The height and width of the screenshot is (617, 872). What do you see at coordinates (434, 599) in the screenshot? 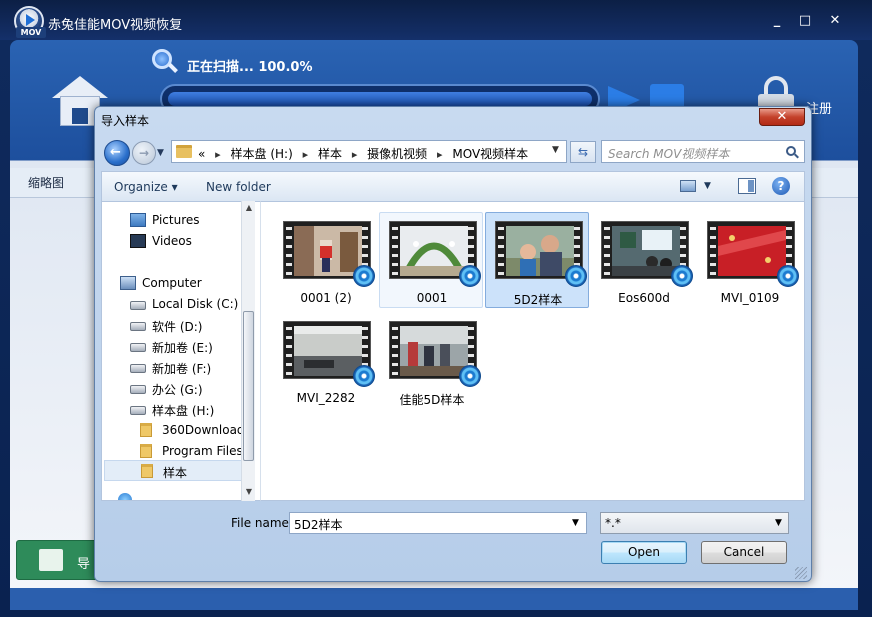
I see `app-status-strip` at bounding box center [434, 599].